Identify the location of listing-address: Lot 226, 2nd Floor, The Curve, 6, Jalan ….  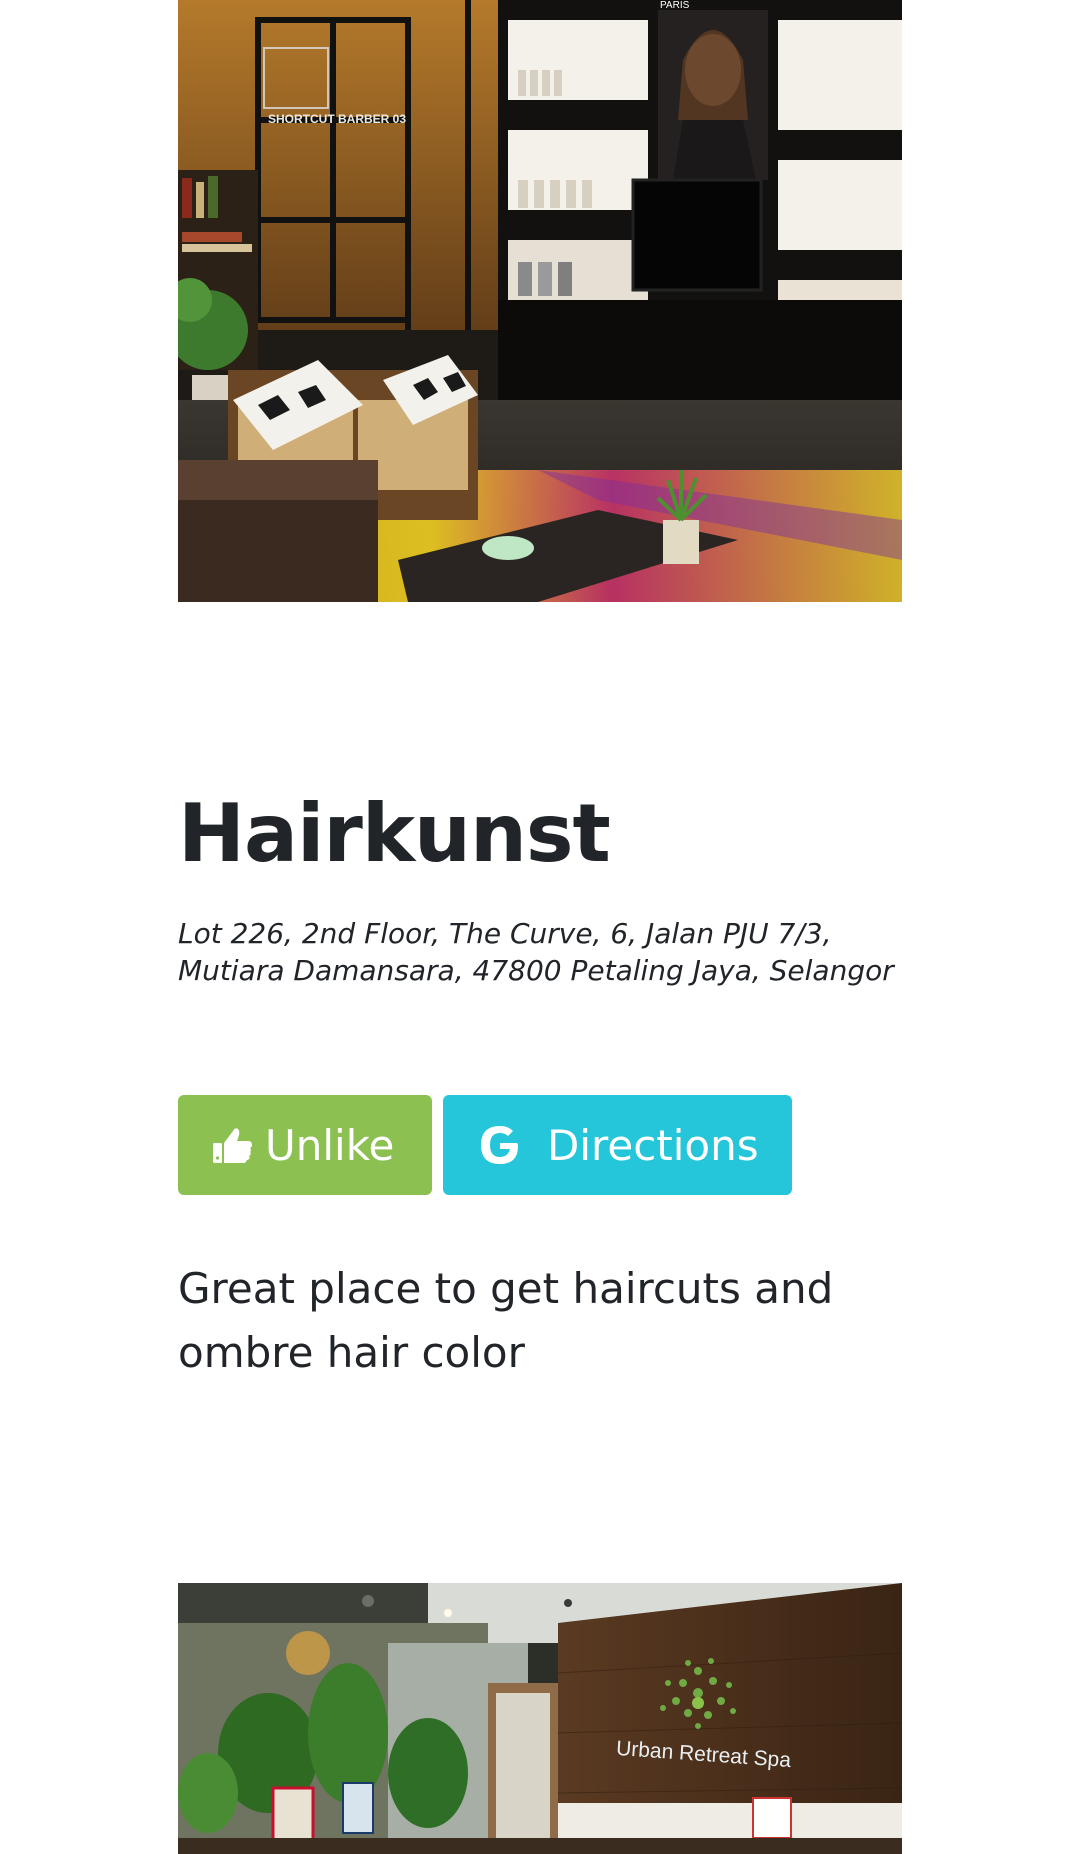
(536, 952).